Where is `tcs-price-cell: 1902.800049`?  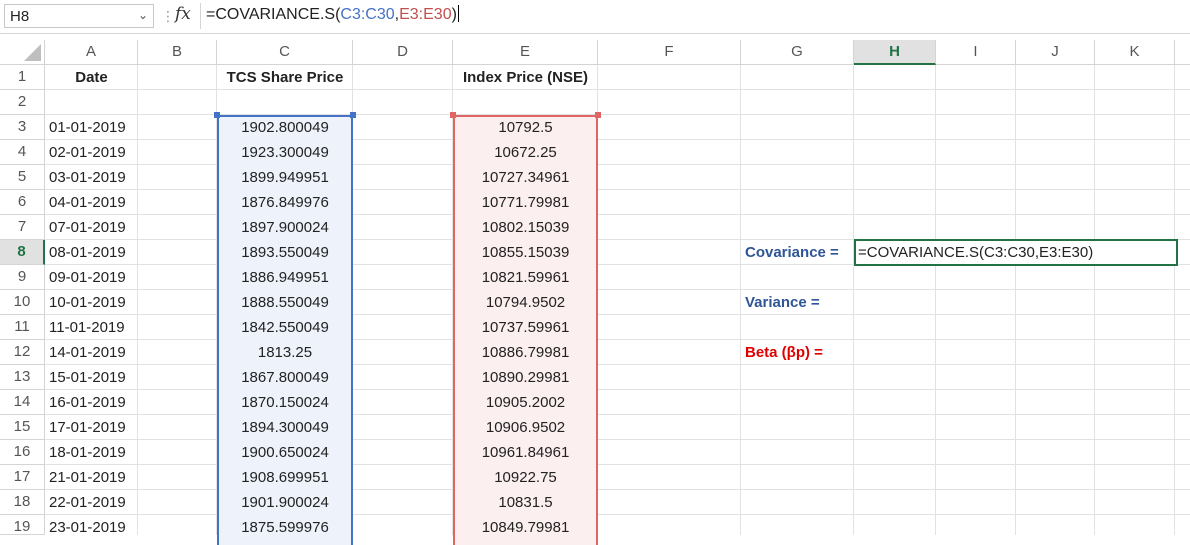 tcs-price-cell: 1902.800049 is located at coordinates (285, 127).